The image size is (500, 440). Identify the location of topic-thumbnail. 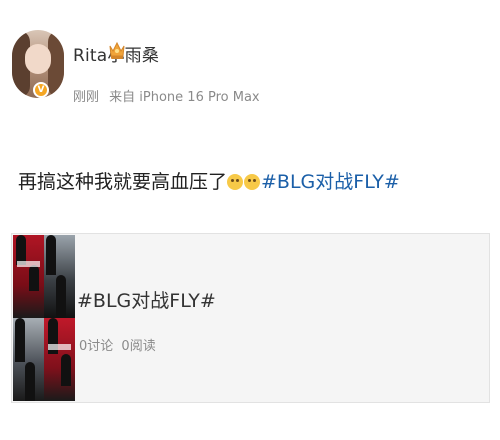
(44, 318).